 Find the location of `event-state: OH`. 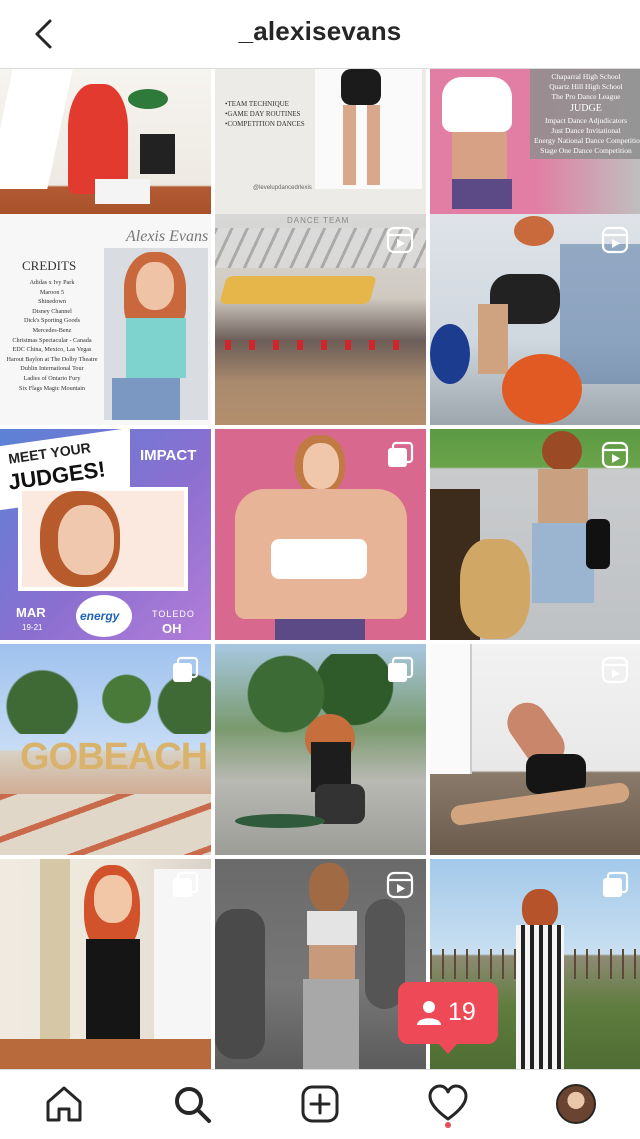

event-state: OH is located at coordinates (172, 628).